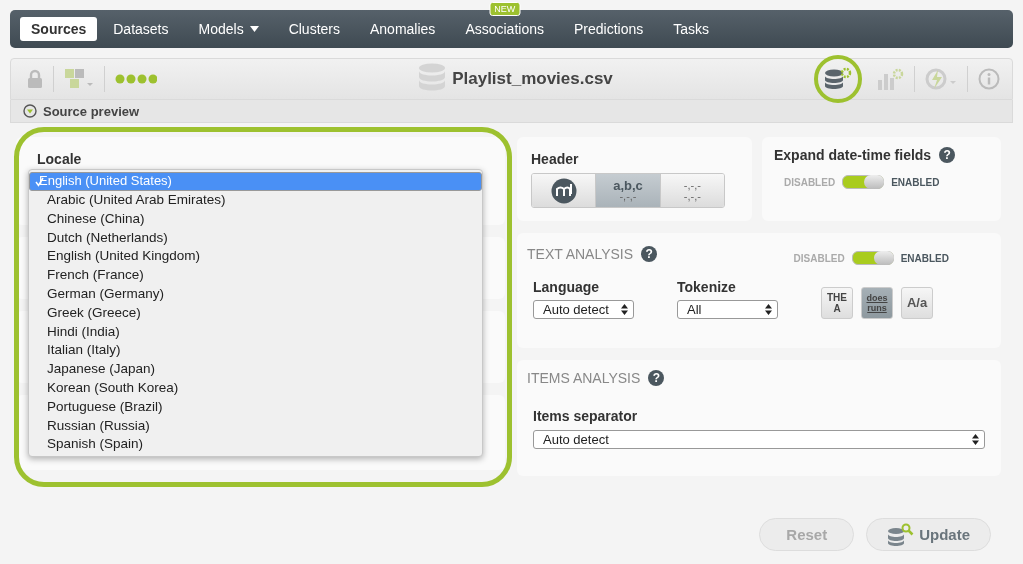 The width and height of the screenshot is (1023, 564). Describe the element at coordinates (136, 79) in the screenshot. I see `progress-dots-icon` at that location.